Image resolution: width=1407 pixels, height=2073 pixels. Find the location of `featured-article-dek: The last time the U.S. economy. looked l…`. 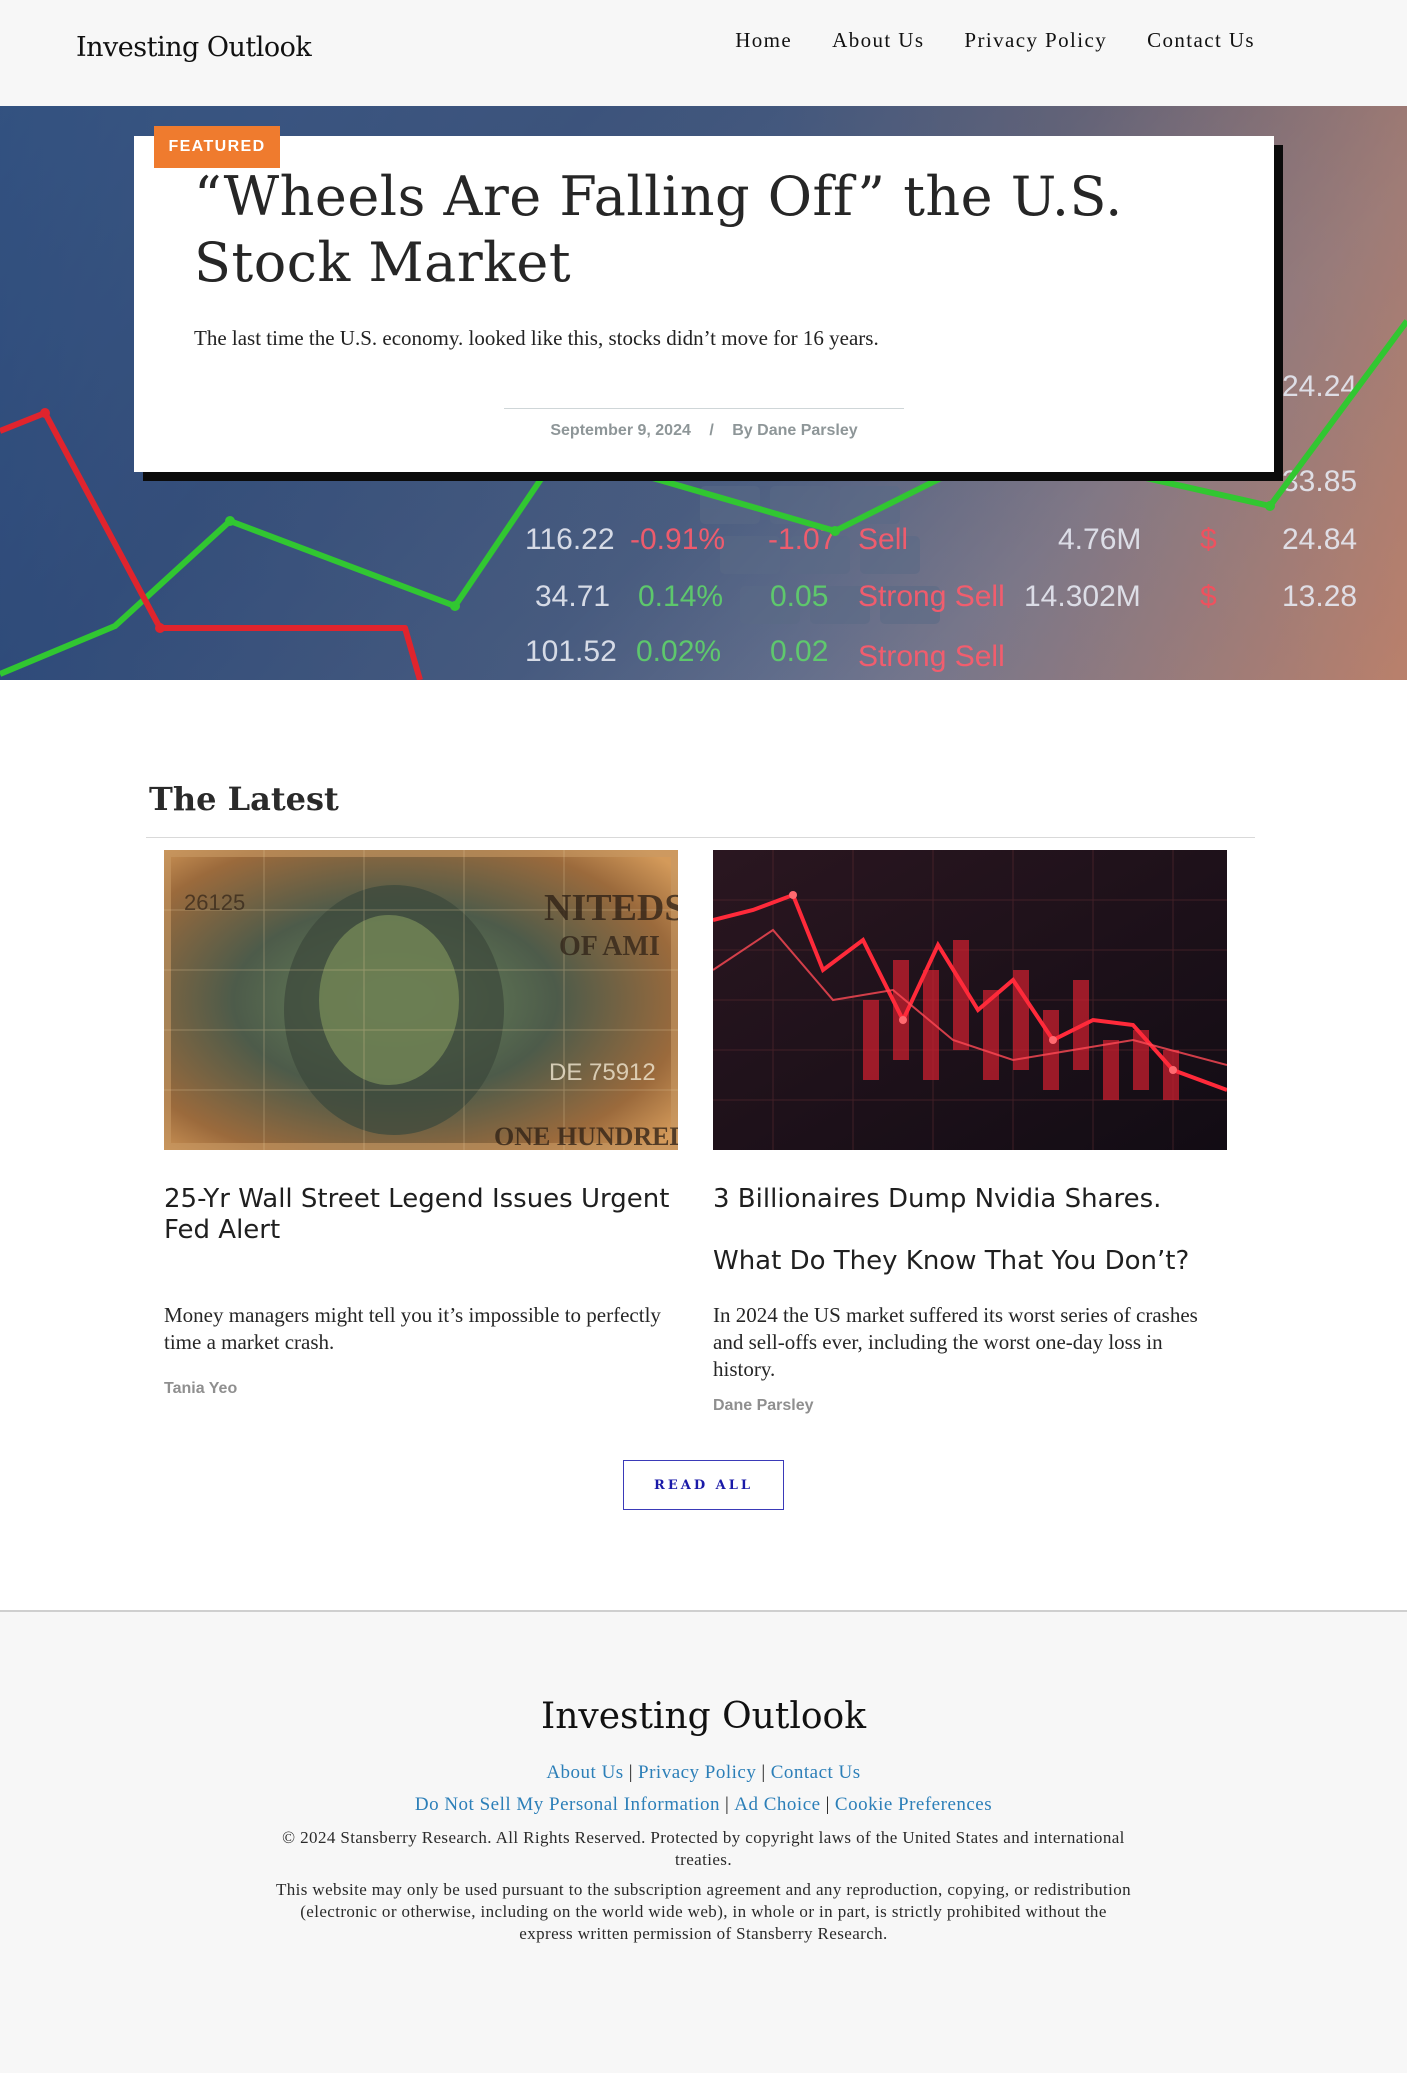

featured-article-dek: The last time the U.S. economy. looked l… is located at coordinates (536, 338).